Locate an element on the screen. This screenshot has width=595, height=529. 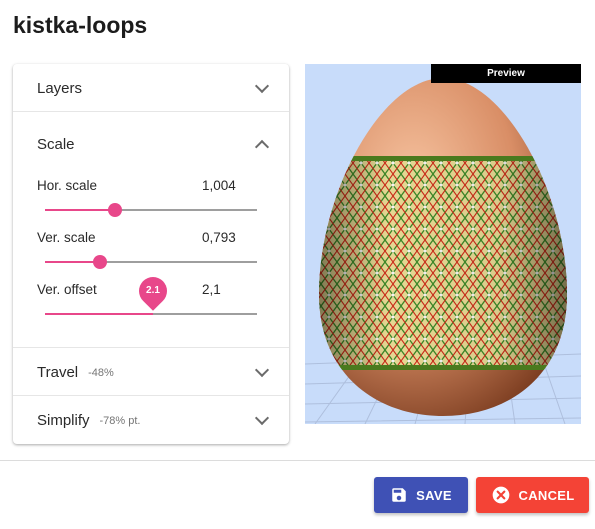
slider-value-bubble: 2.1 is located at coordinates (153, 291).